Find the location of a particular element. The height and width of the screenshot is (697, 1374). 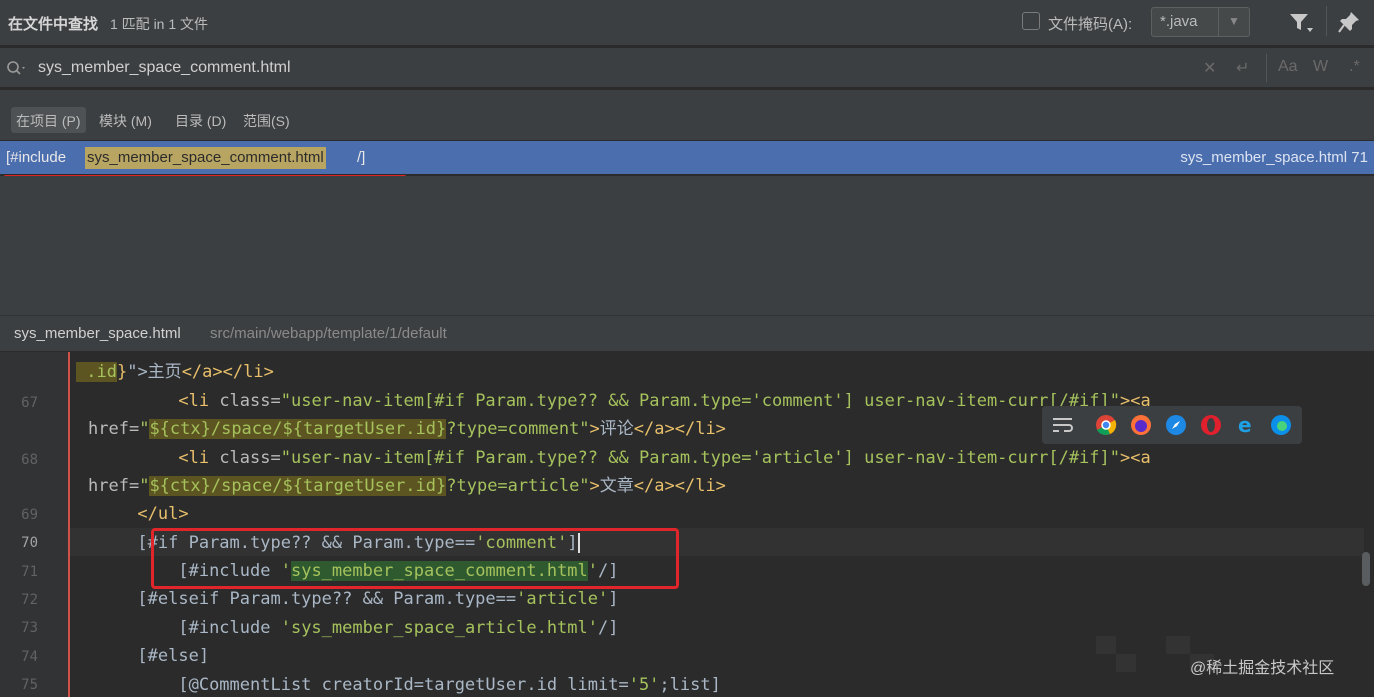

search-row: ✕ ↵ Aa W .* is located at coordinates (687, 68).